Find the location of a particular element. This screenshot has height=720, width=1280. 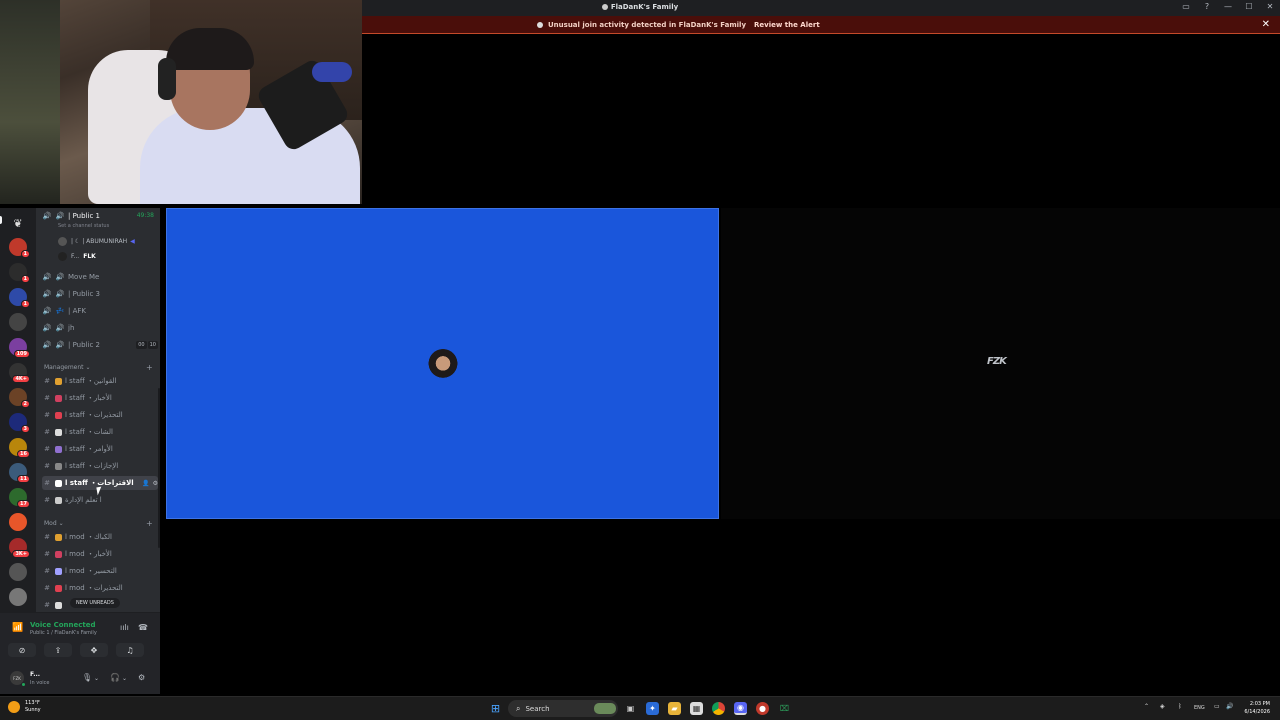

settings-gear-icon: ⚙ is located at coordinates (141, 677).